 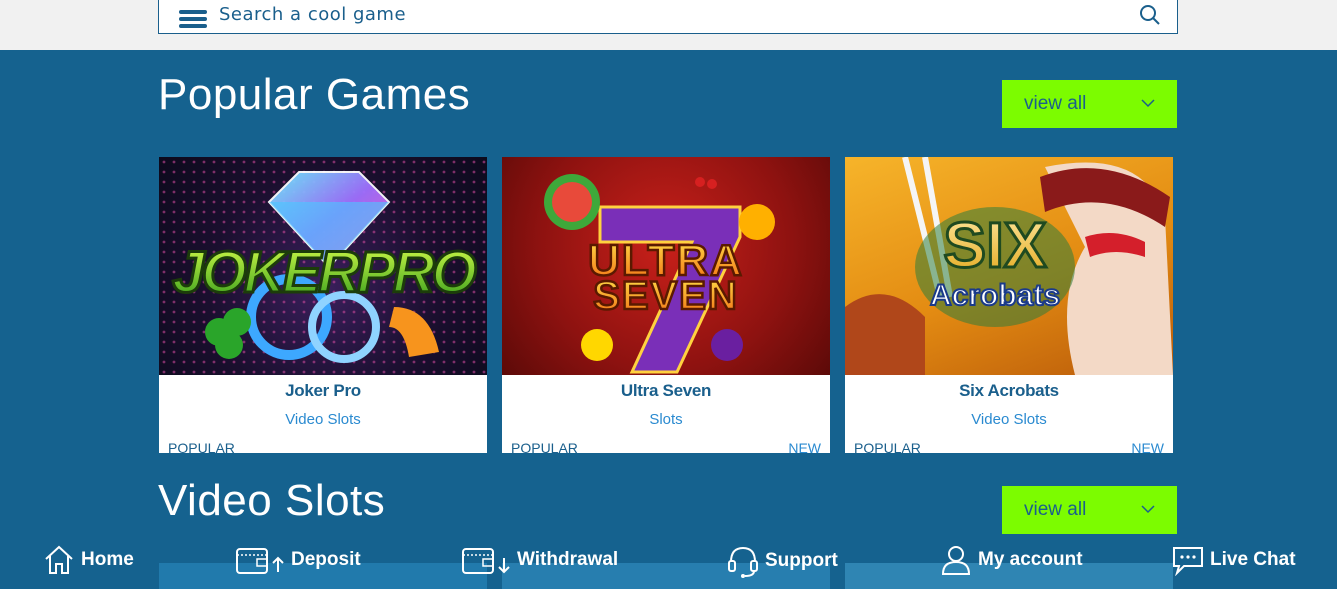 I want to click on nav-my-account: My account, so click(x=1011, y=560).